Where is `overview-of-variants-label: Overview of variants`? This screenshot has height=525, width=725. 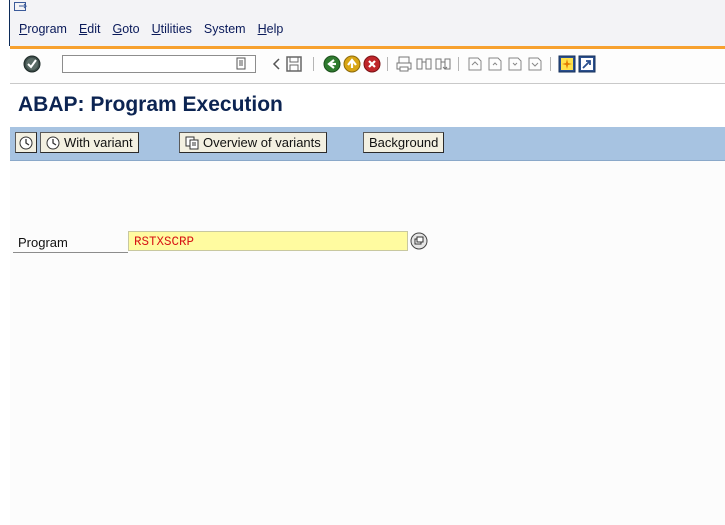 overview-of-variants-label: Overview of variants is located at coordinates (262, 142).